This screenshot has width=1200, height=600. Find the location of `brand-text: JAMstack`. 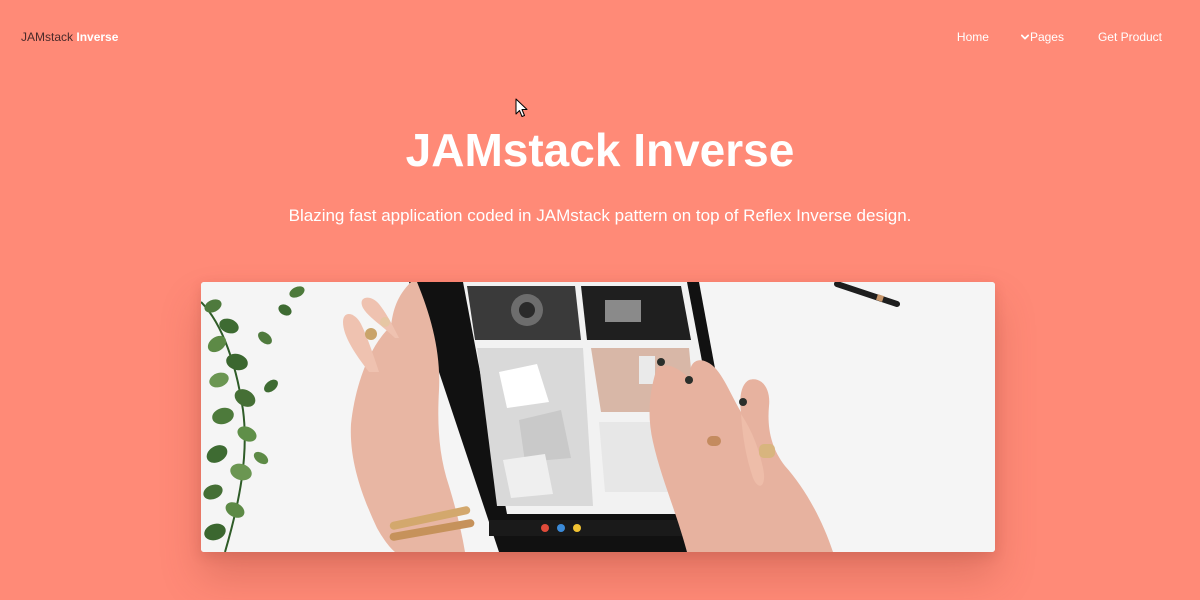

brand-text: JAMstack is located at coordinates (47, 37).